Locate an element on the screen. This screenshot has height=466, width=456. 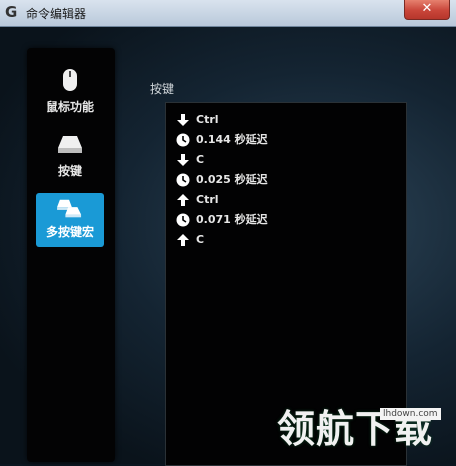
window-title: 命令编辑器 is located at coordinates (56, 14).